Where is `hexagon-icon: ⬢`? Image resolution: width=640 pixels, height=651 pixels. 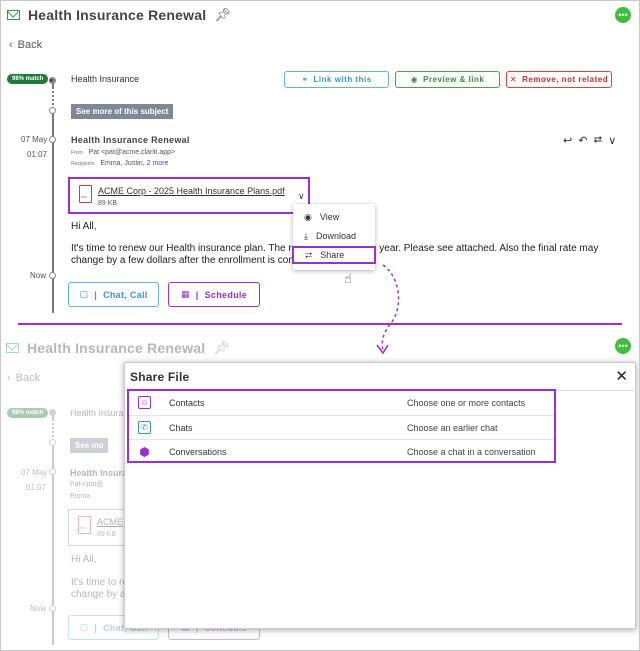
hexagon-icon: ⬢ is located at coordinates (144, 451).